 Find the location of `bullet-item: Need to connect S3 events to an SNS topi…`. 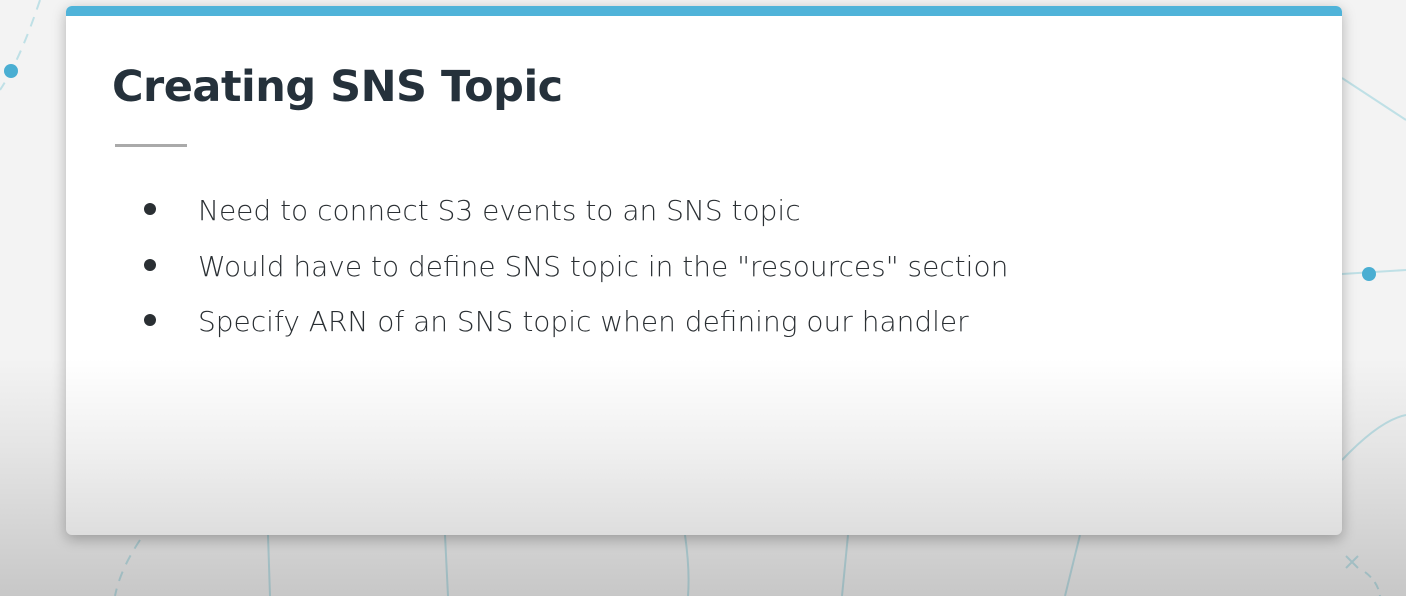

bullet-item: Need to connect S3 events to an SNS topi… is located at coordinates (576, 222).